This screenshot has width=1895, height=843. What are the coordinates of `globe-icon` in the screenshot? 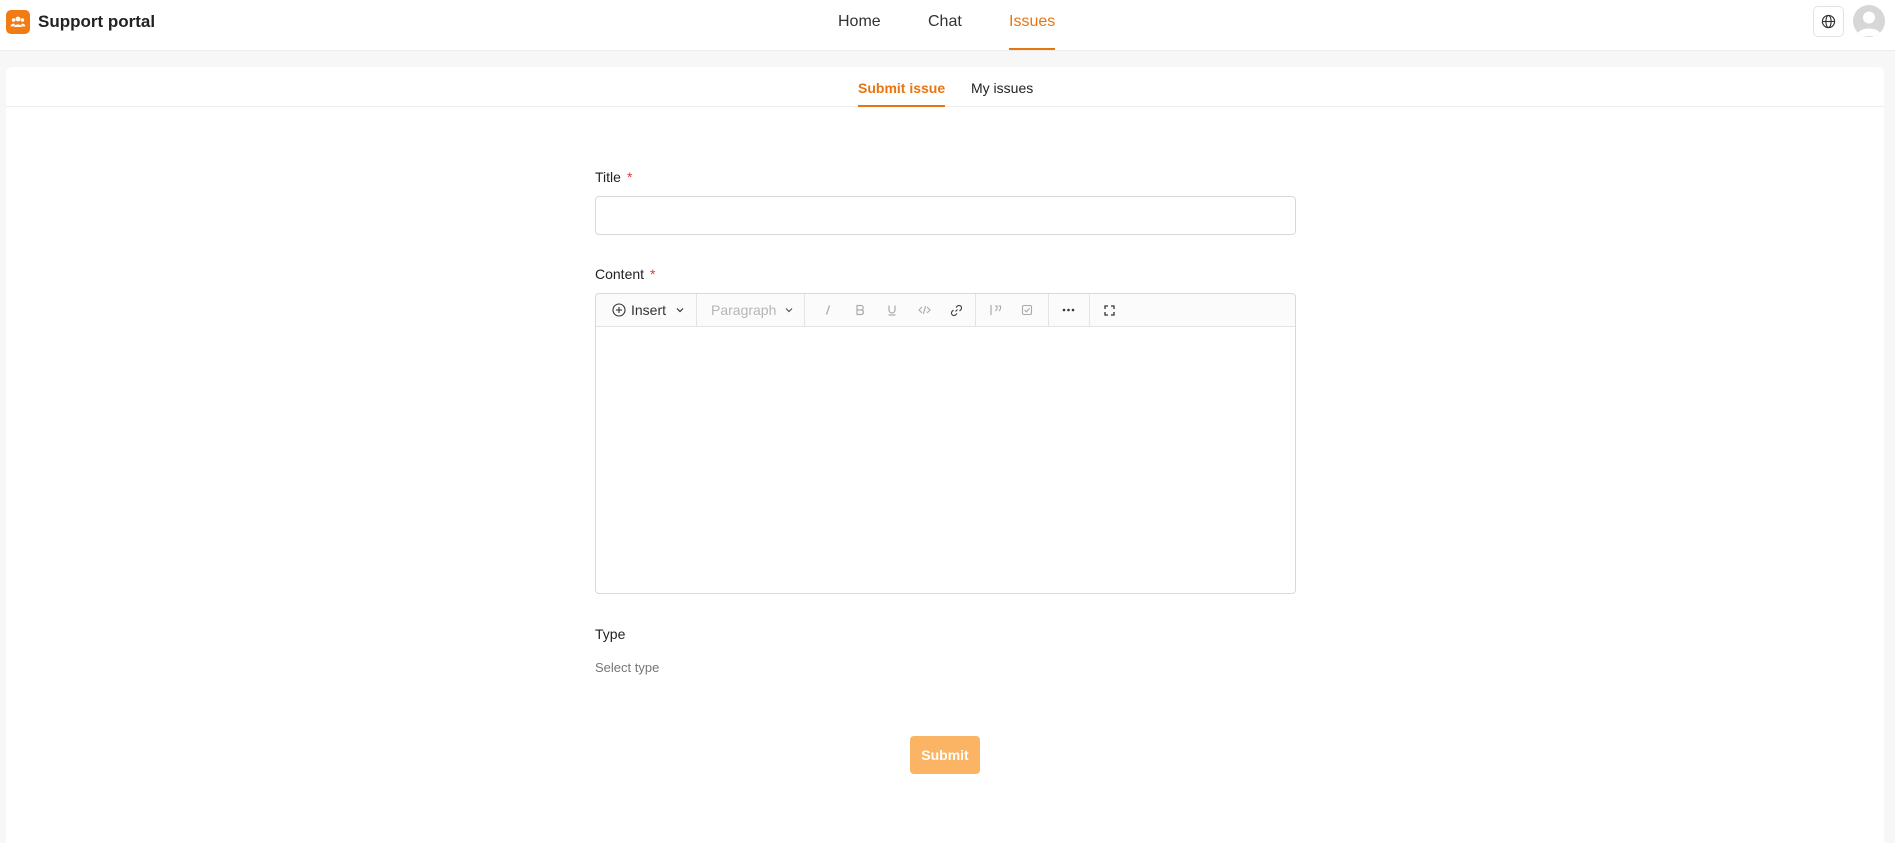 It's located at (1828, 21).